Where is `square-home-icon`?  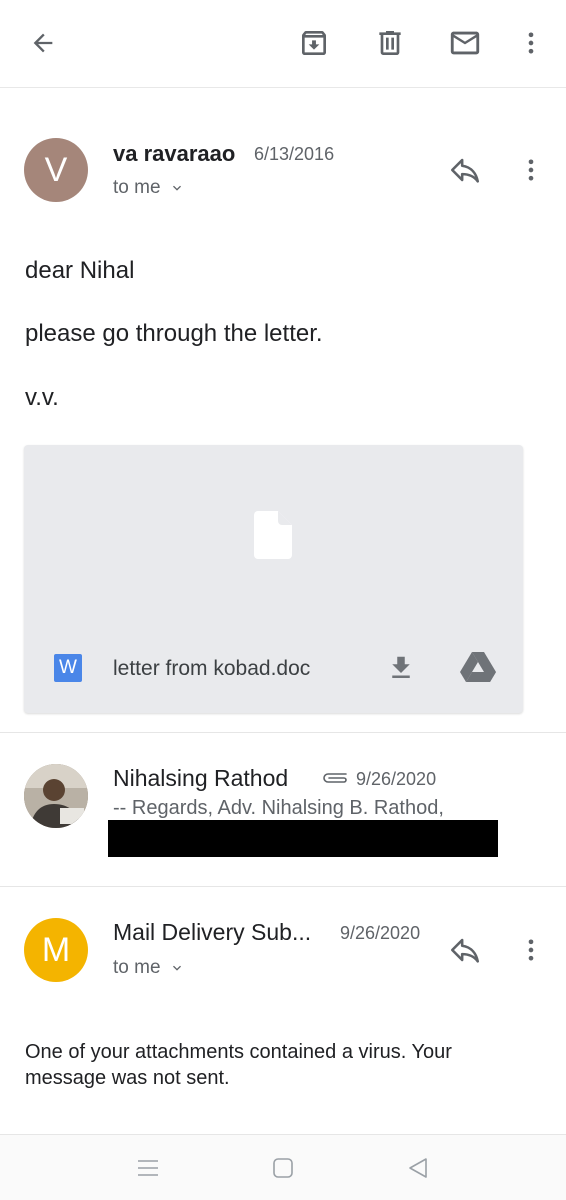
square-home-icon is located at coordinates (283, 1168).